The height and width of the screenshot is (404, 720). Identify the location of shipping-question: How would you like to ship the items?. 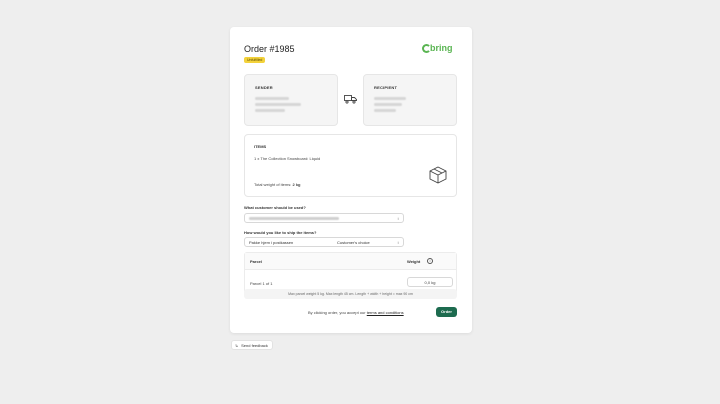
(280, 232).